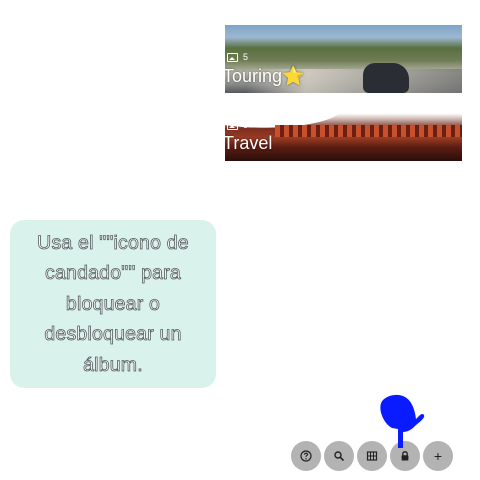 The height and width of the screenshot is (480, 480). I want to click on album-card-touring: 5 Touring⭐, so click(343, 59).